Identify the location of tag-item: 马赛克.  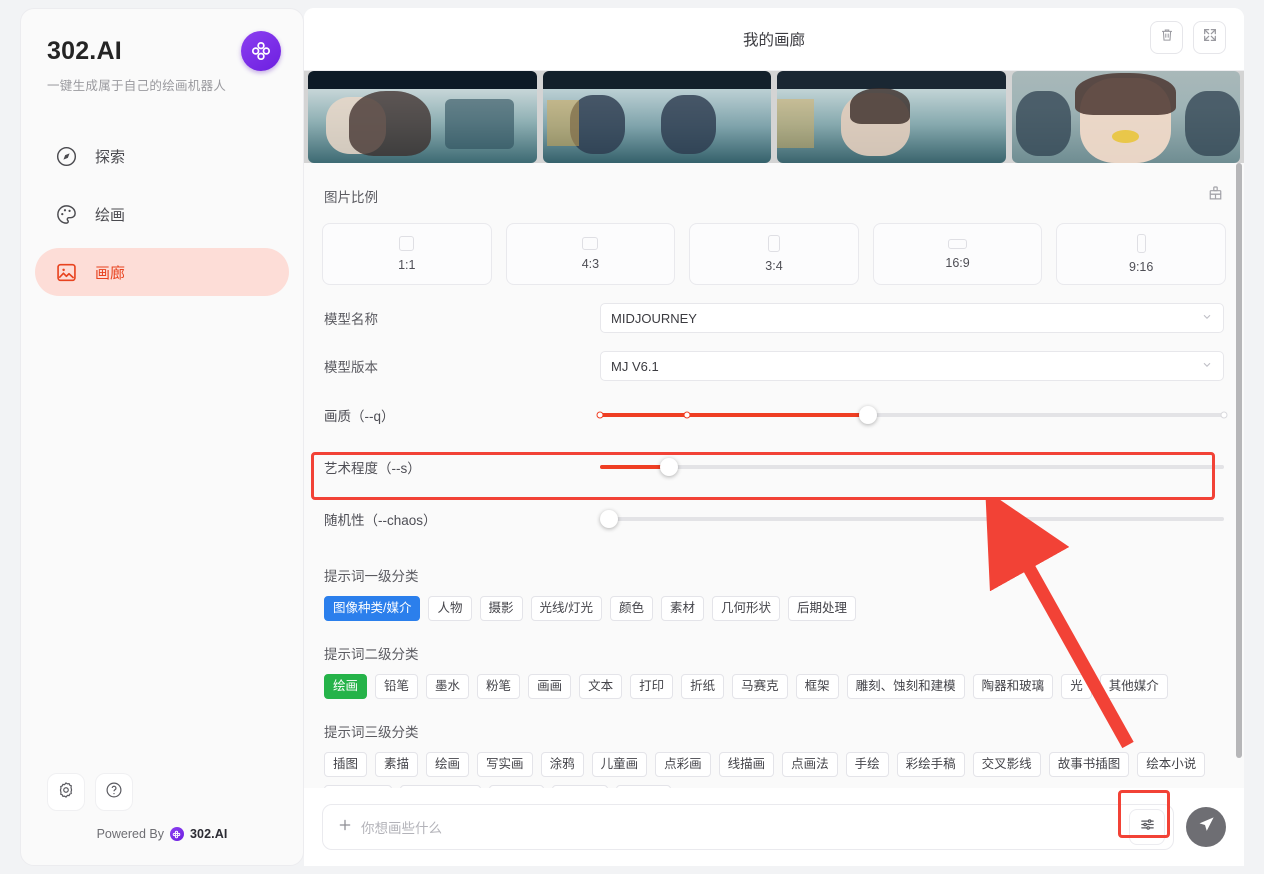
(760, 686).